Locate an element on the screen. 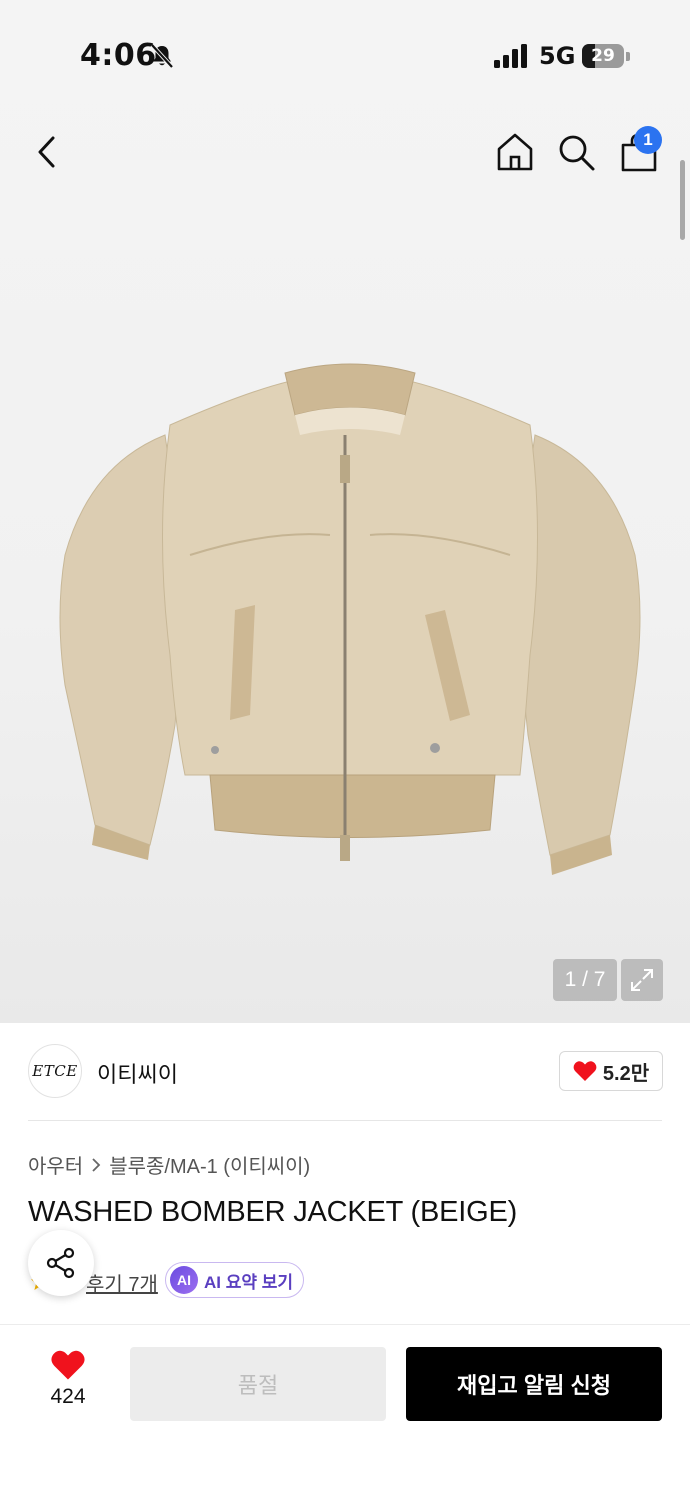  breadcrumb: 아우터 블루종/MA-1 (이티씨이) is located at coordinates (169, 1164).